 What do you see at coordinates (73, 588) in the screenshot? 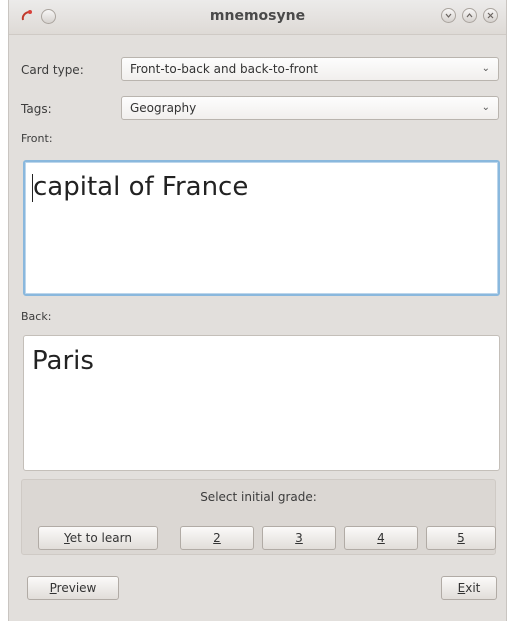
I see `preview-button: Preview` at bounding box center [73, 588].